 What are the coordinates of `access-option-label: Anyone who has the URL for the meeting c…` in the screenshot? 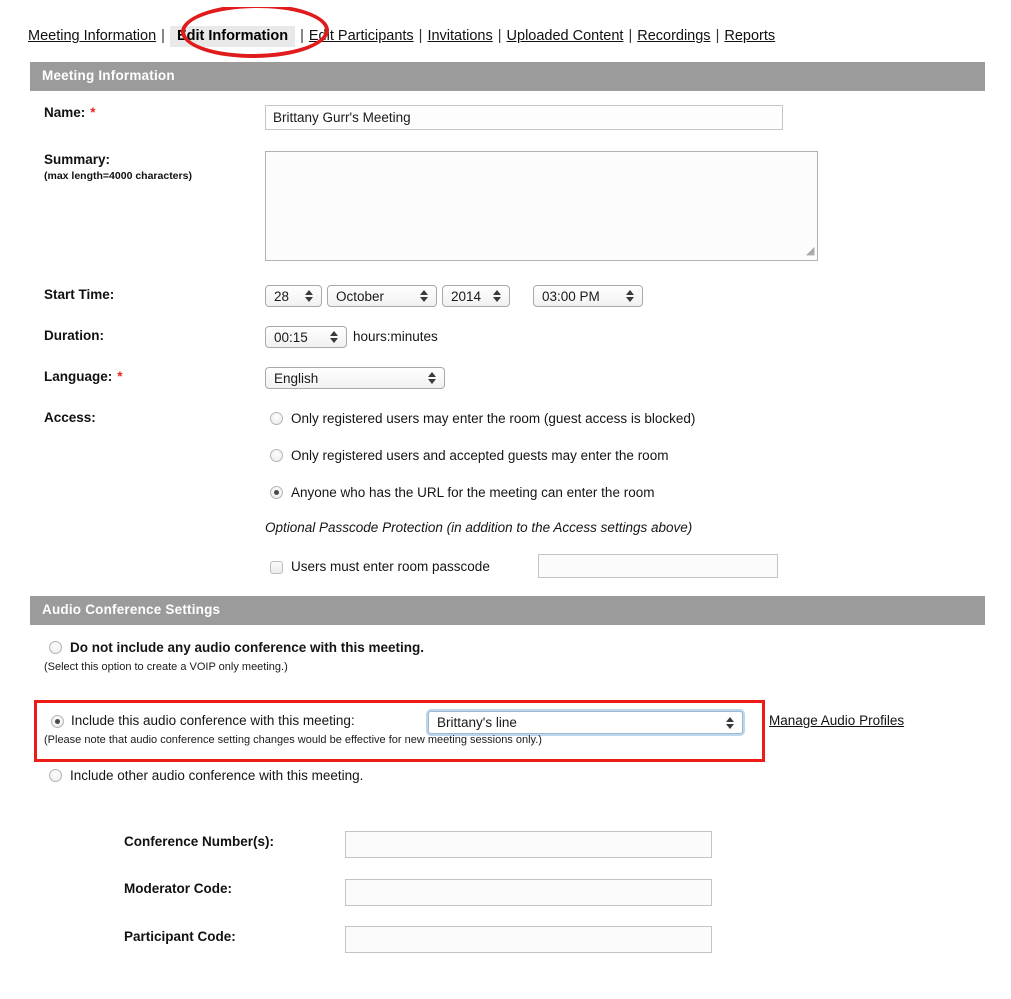 It's located at (473, 492).